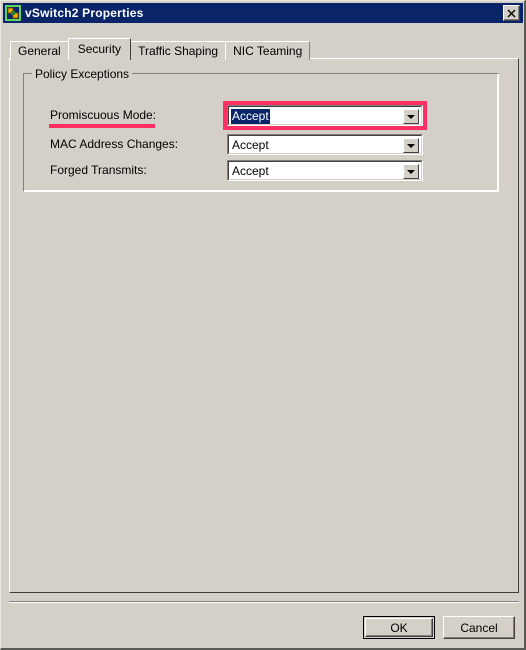  I want to click on mac-address-changes-dropdown: Accept, so click(325, 144).